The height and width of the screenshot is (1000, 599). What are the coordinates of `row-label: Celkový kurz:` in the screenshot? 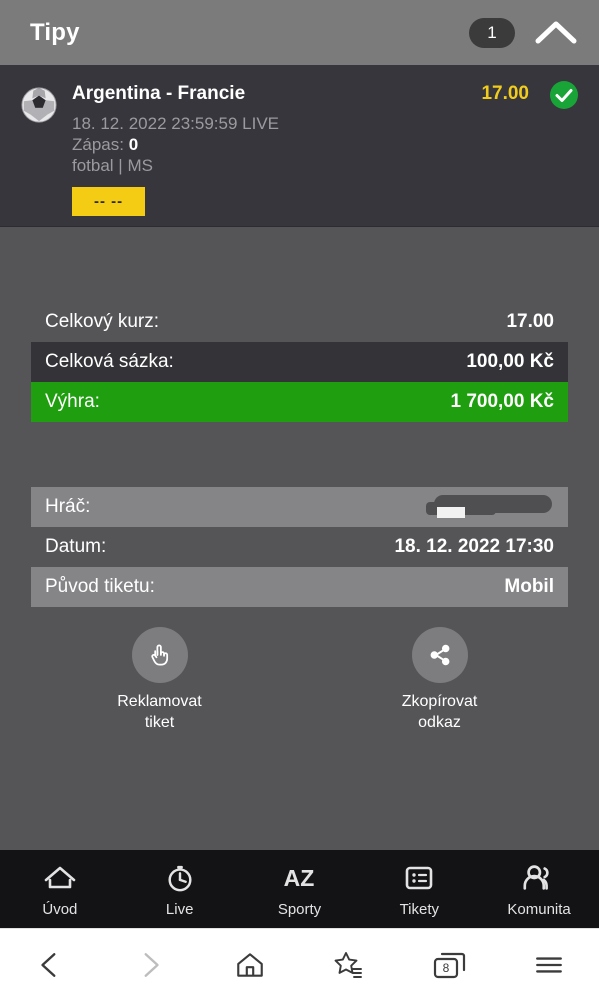 It's located at (102, 321).